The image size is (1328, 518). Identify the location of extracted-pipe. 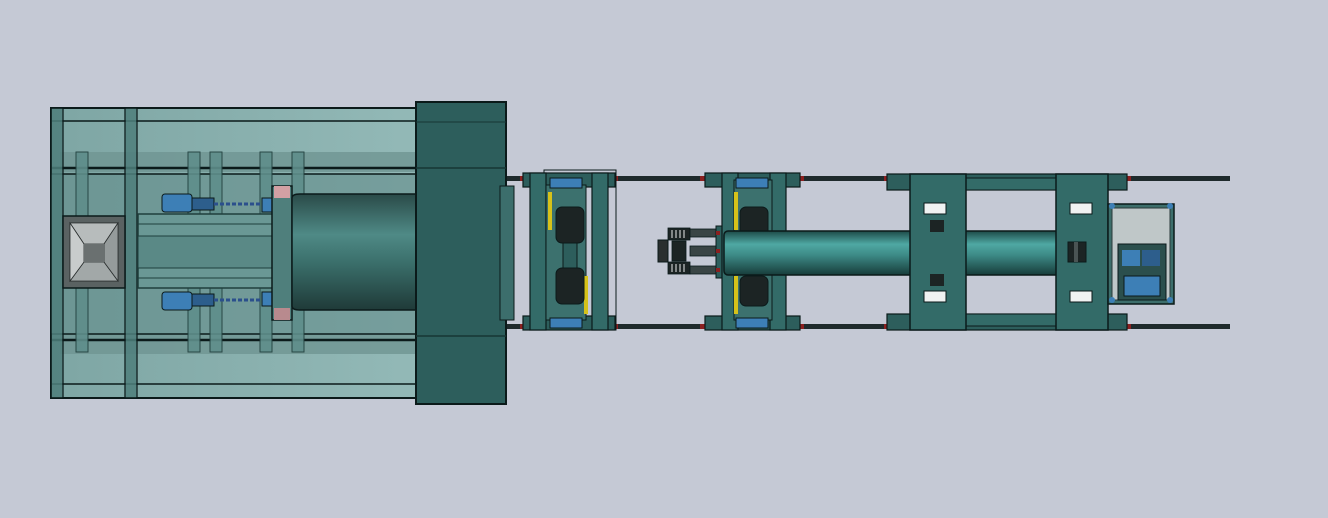
(892, 253).